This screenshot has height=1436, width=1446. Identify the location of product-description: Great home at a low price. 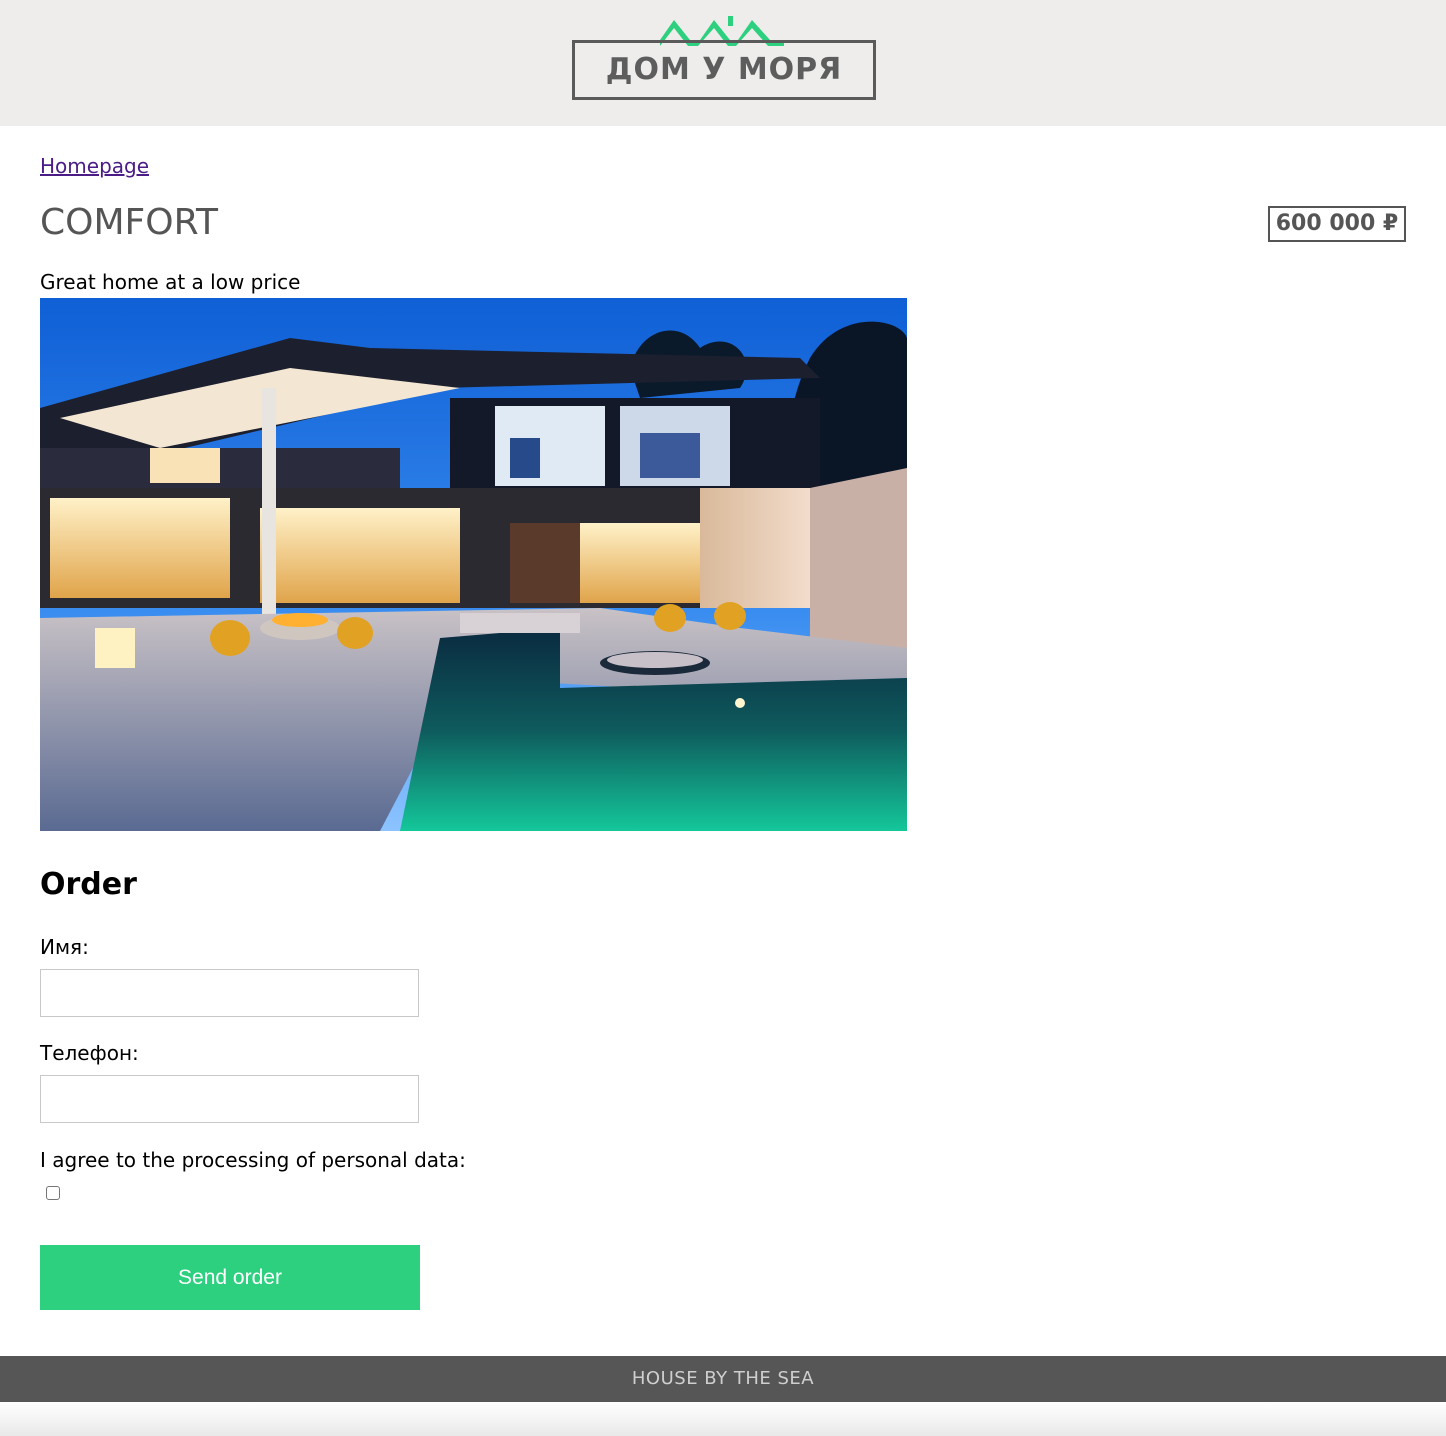
(170, 282).